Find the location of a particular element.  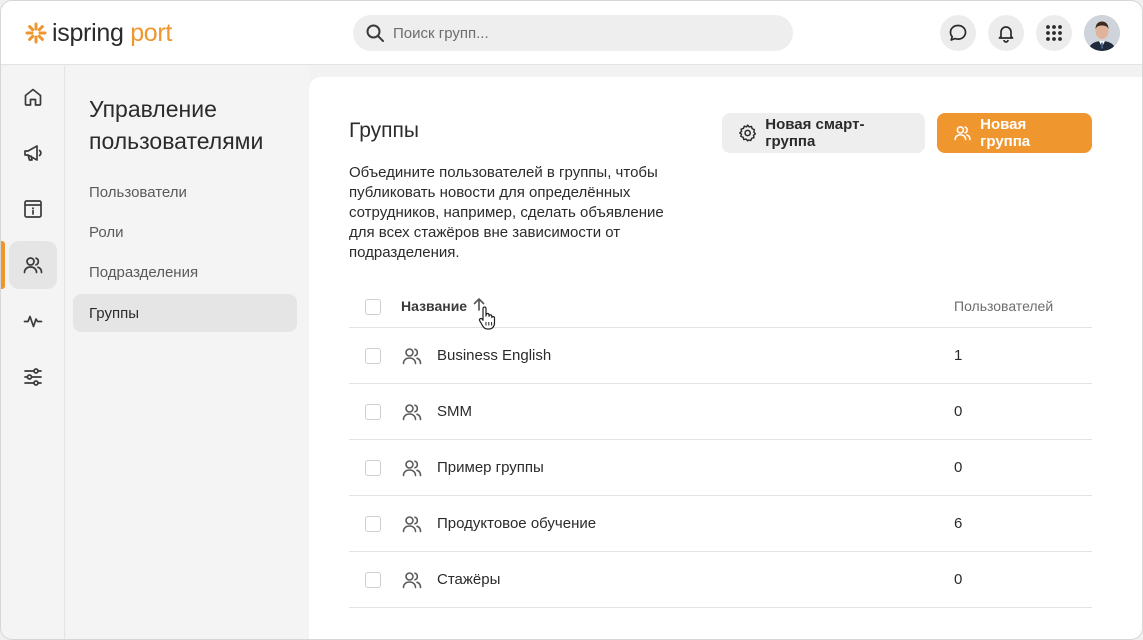

table-row: Пример группы 0 is located at coordinates (720, 468).